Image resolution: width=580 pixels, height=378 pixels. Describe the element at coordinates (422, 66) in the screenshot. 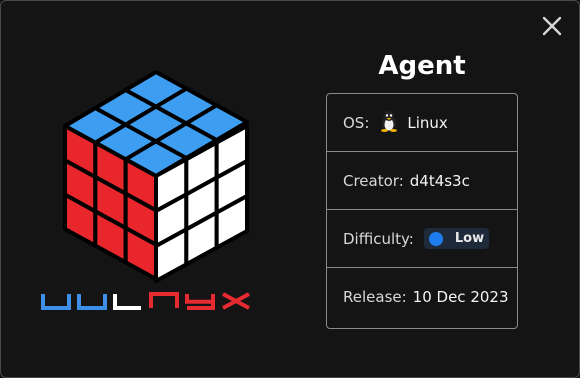

I see `machine-title: Agent` at that location.